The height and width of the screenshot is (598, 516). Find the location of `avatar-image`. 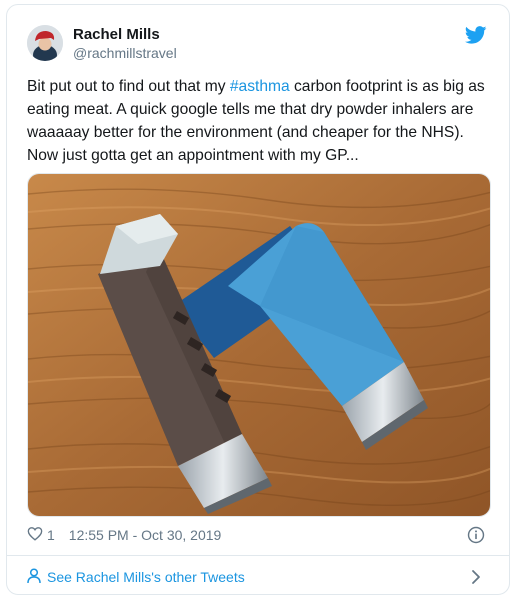

avatar-image is located at coordinates (45, 43).